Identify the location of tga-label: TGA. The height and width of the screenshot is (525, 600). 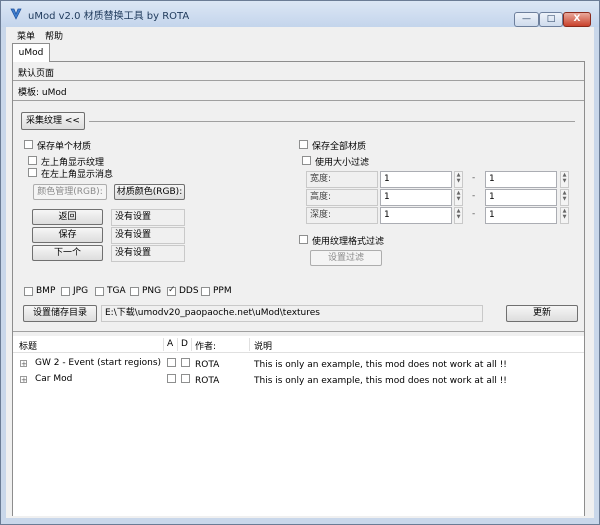
(116, 291).